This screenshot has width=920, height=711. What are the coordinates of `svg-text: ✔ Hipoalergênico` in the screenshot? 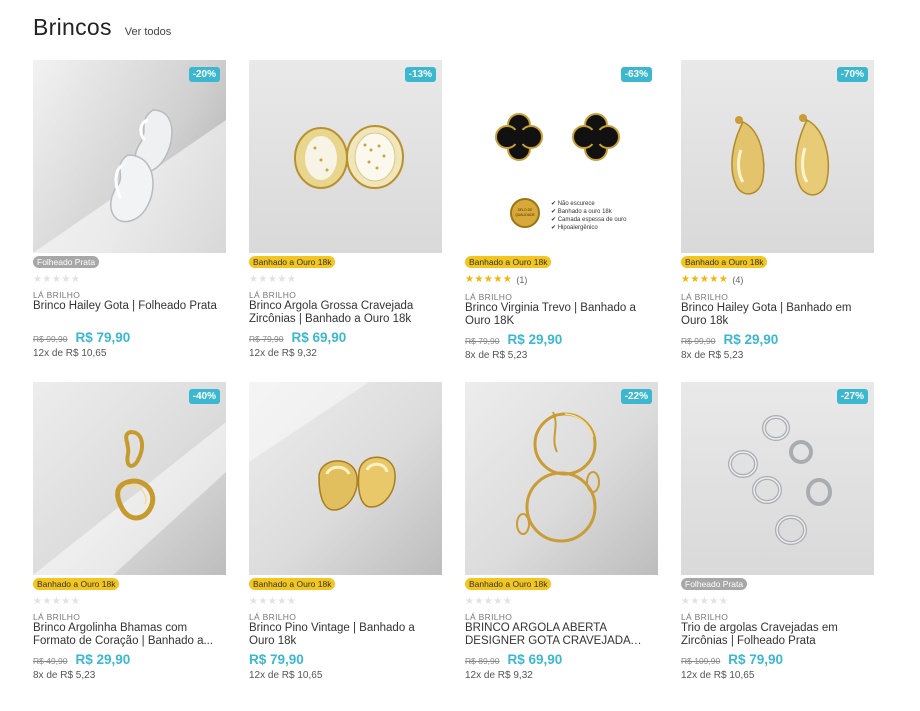 It's located at (574, 228).